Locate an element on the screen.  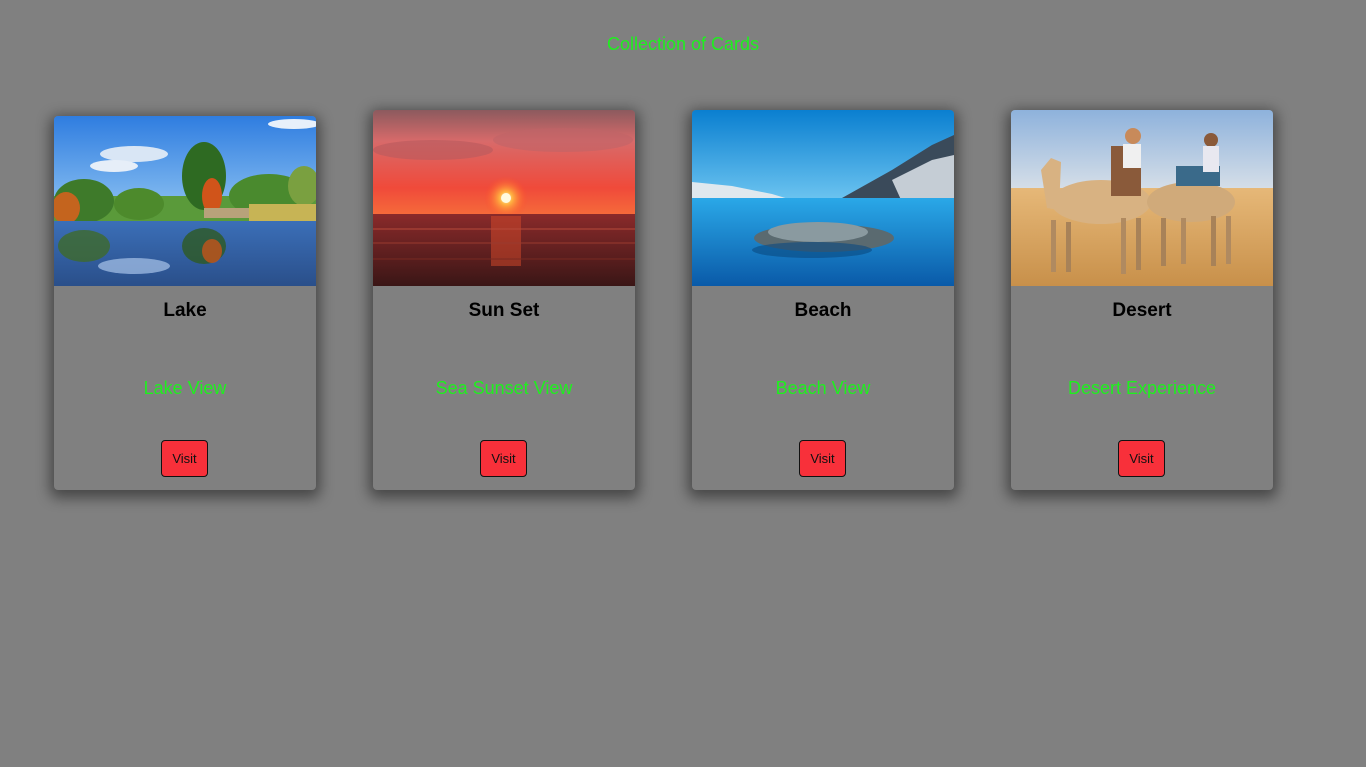
lake-image is located at coordinates (185, 201).